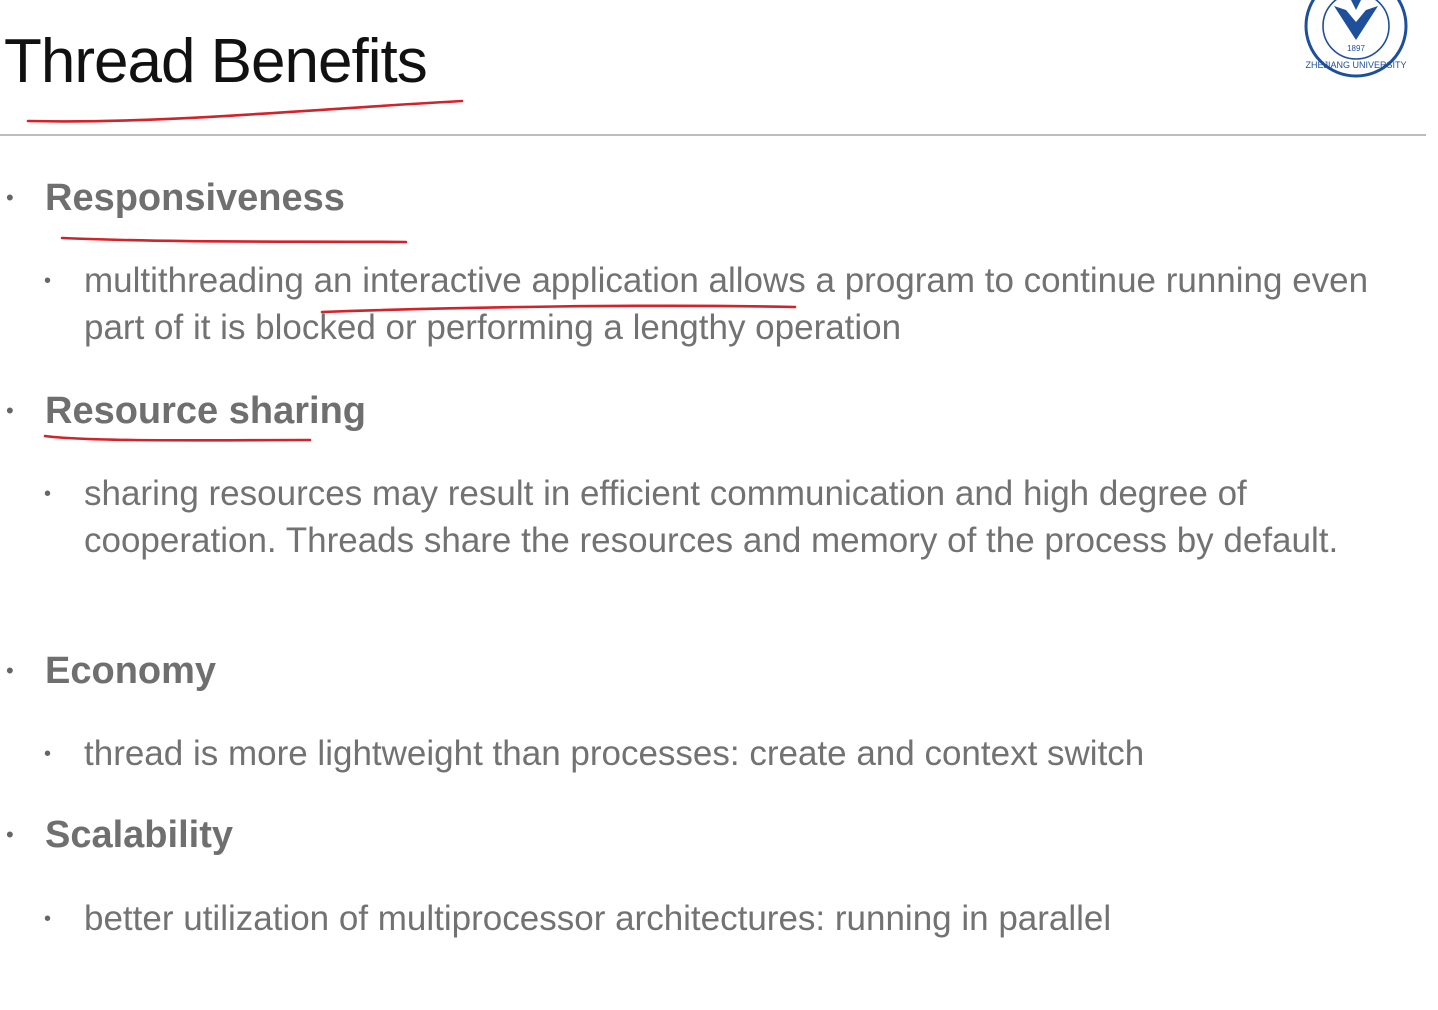 The image size is (1438, 1010). Describe the element at coordinates (177, 438) in the screenshot. I see `resource-sharing-underline-stroke` at that location.